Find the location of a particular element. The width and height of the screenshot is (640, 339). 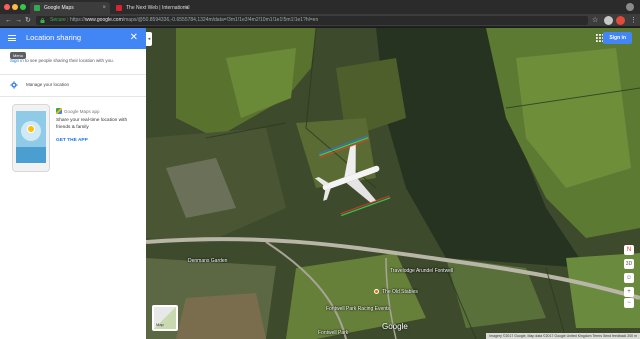

tab-the-next-web: The Next Web | International × is located at coordinates (152, 8).